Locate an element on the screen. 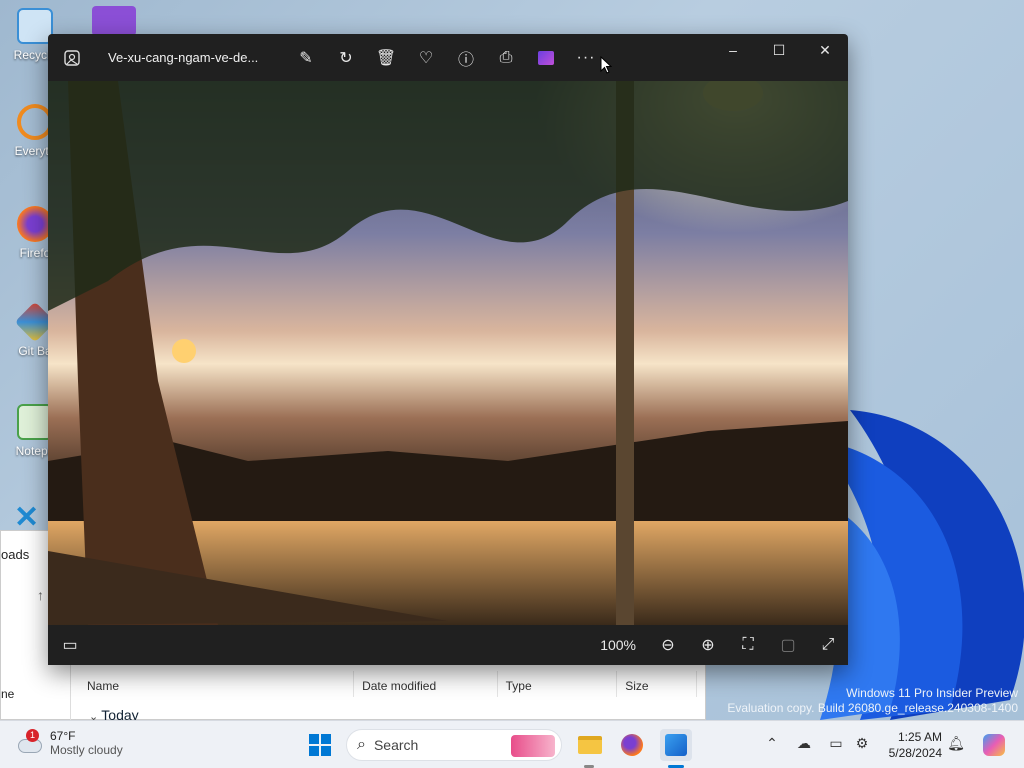 The width and height of the screenshot is (1024, 768). zoom-out-icon: ⊖ is located at coordinates (668, 645).